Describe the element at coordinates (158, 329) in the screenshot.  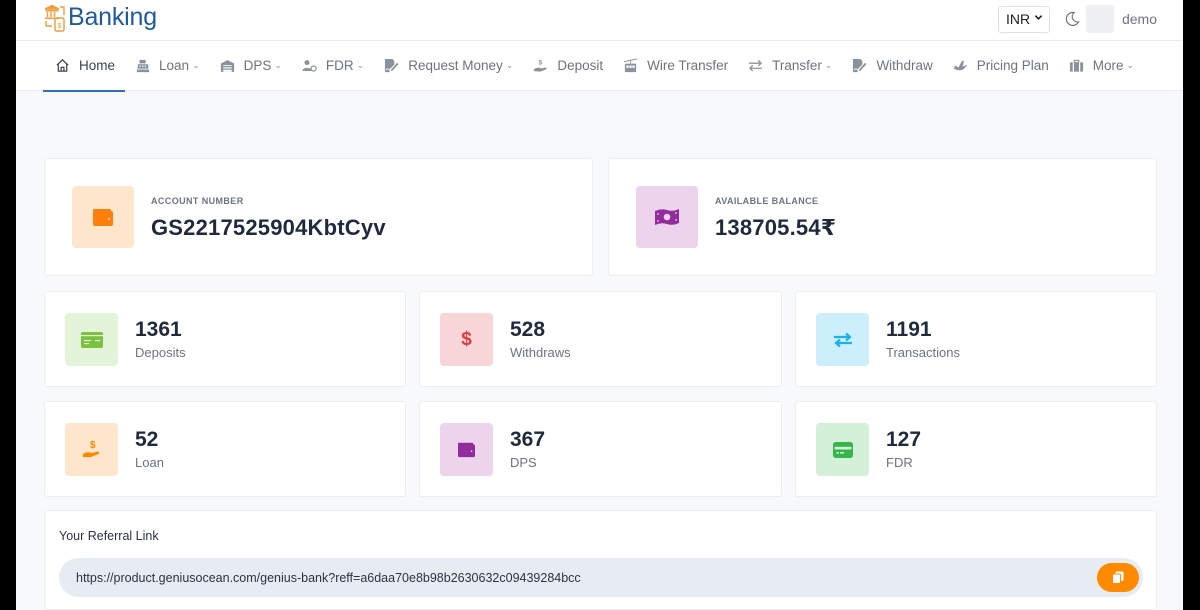
I see `deposits-count: 1361` at that location.